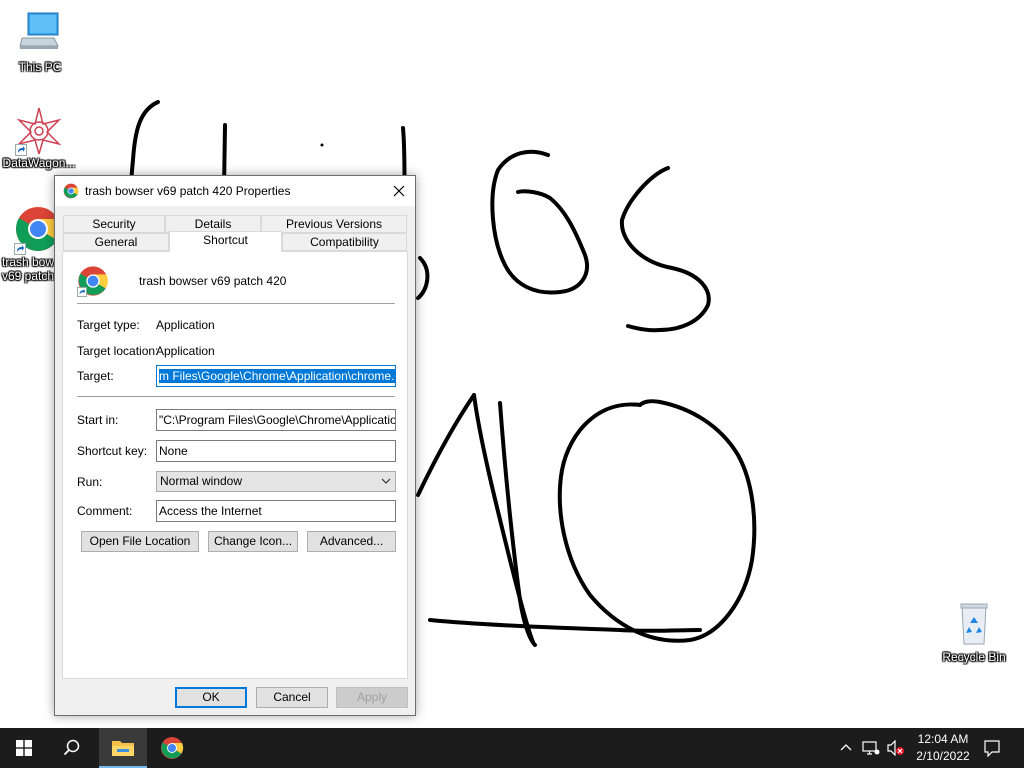  I want to click on run-label: Run:, so click(90, 482).